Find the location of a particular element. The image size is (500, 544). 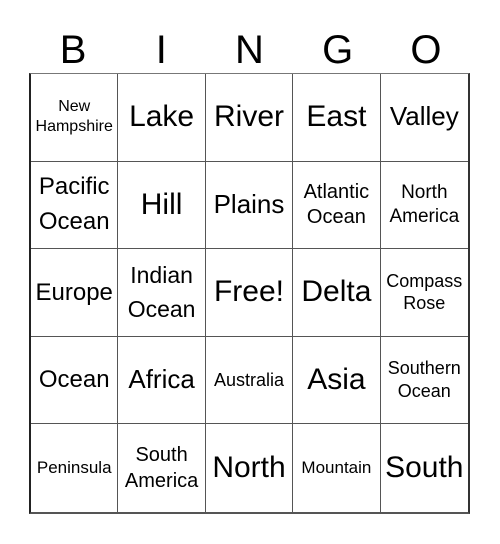

bingo-cell: North America is located at coordinates (424, 206).